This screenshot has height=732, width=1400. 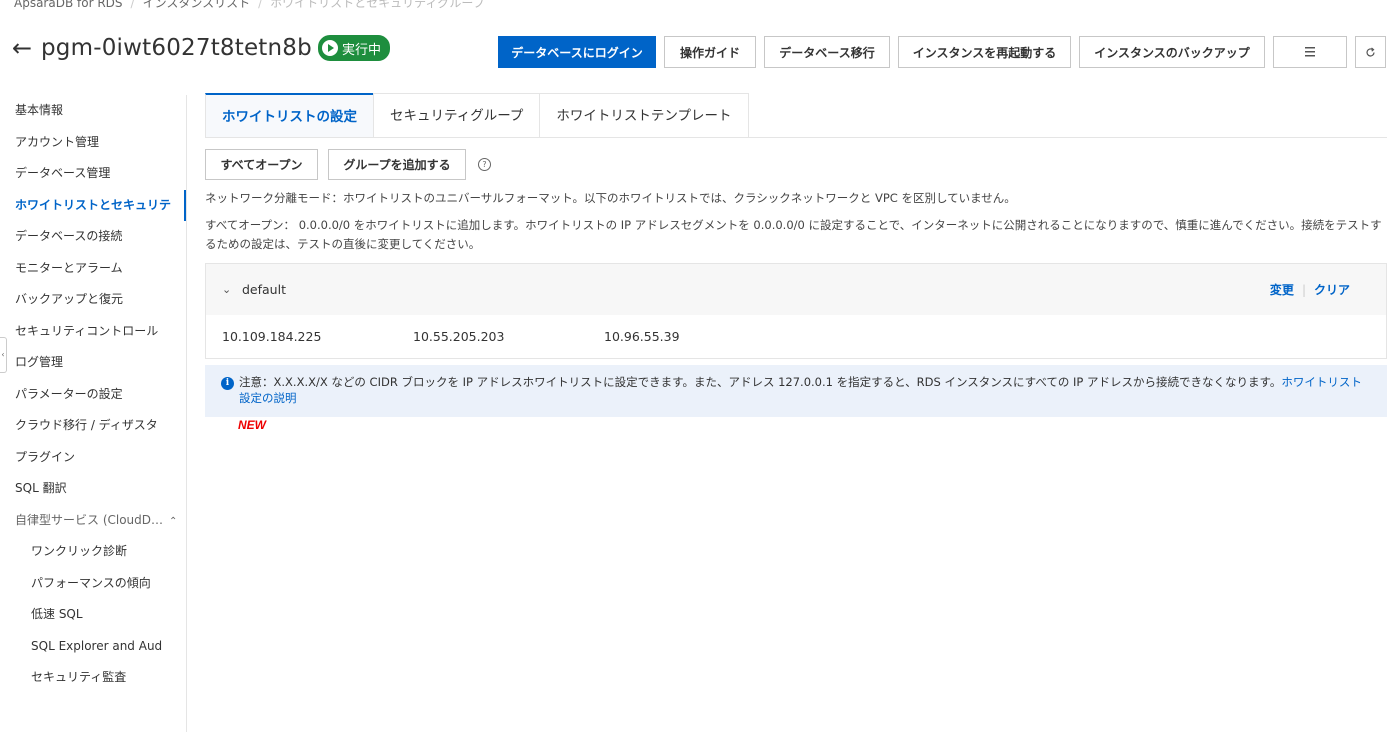 I want to click on list-icon, so click(x=1310, y=52).